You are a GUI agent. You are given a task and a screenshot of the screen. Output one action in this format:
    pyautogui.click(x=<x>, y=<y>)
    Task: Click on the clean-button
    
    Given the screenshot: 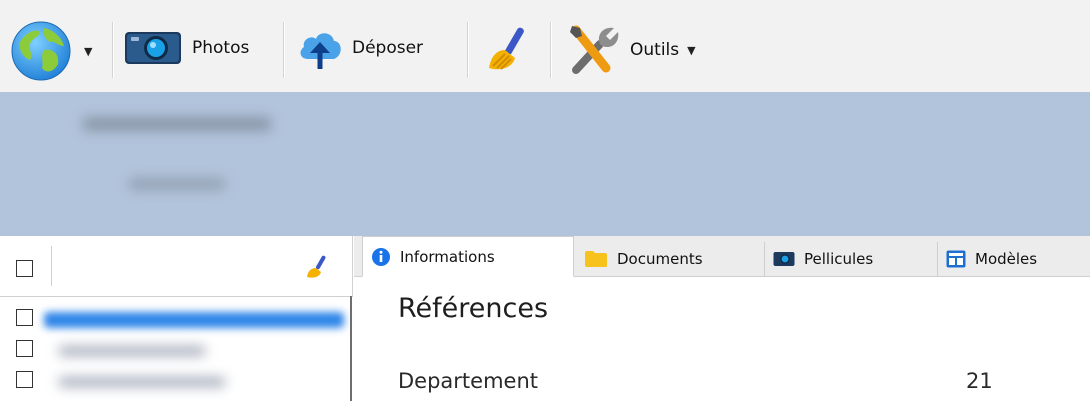 What is the action you would take?
    pyautogui.click(x=507, y=49)
    